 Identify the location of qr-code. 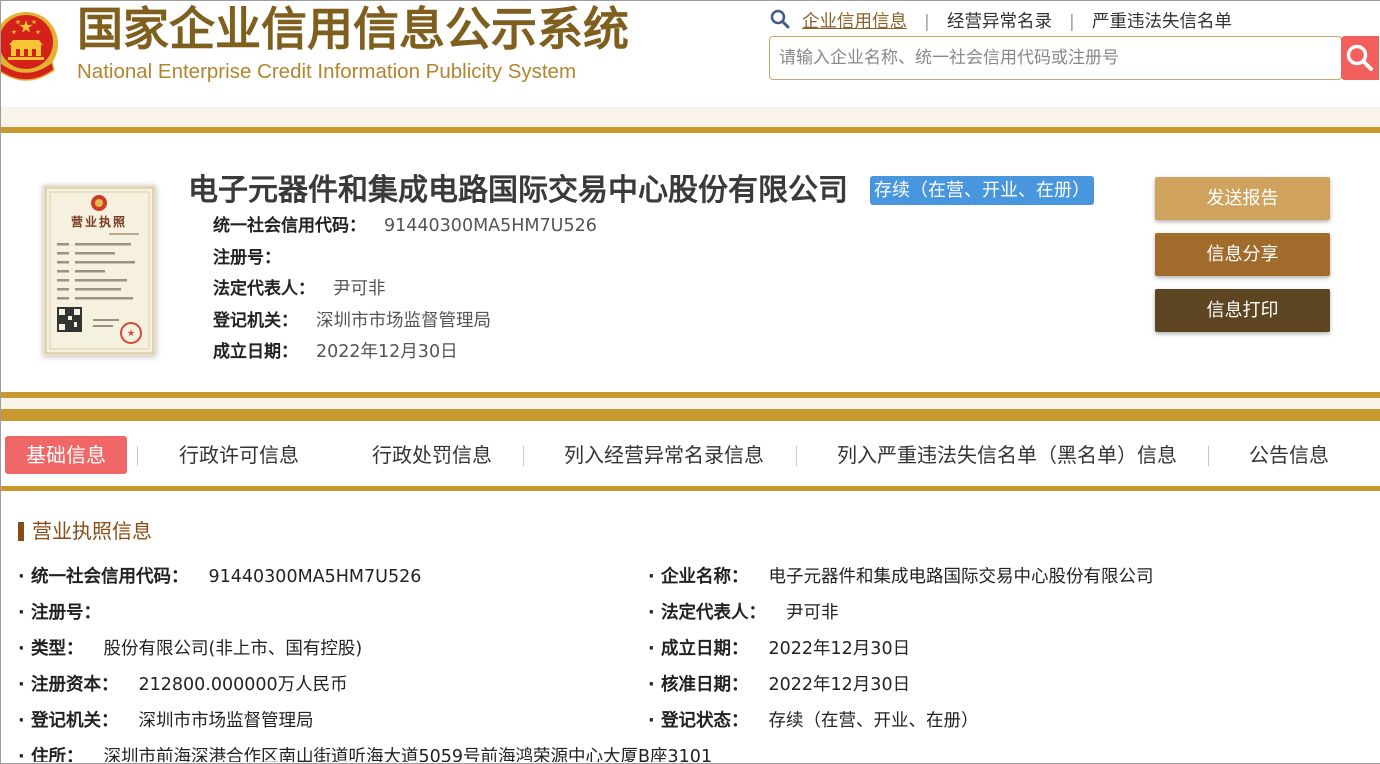
(69, 319).